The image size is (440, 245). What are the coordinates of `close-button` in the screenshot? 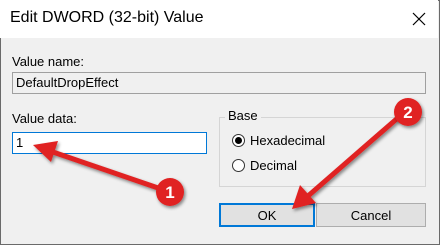 It's located at (419, 19).